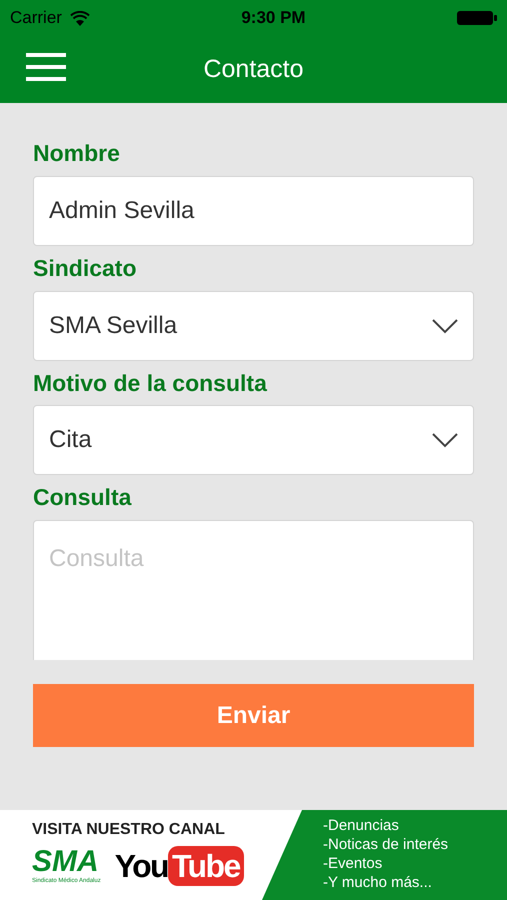  What do you see at coordinates (77, 153) in the screenshot?
I see `field-label: Nombre` at bounding box center [77, 153].